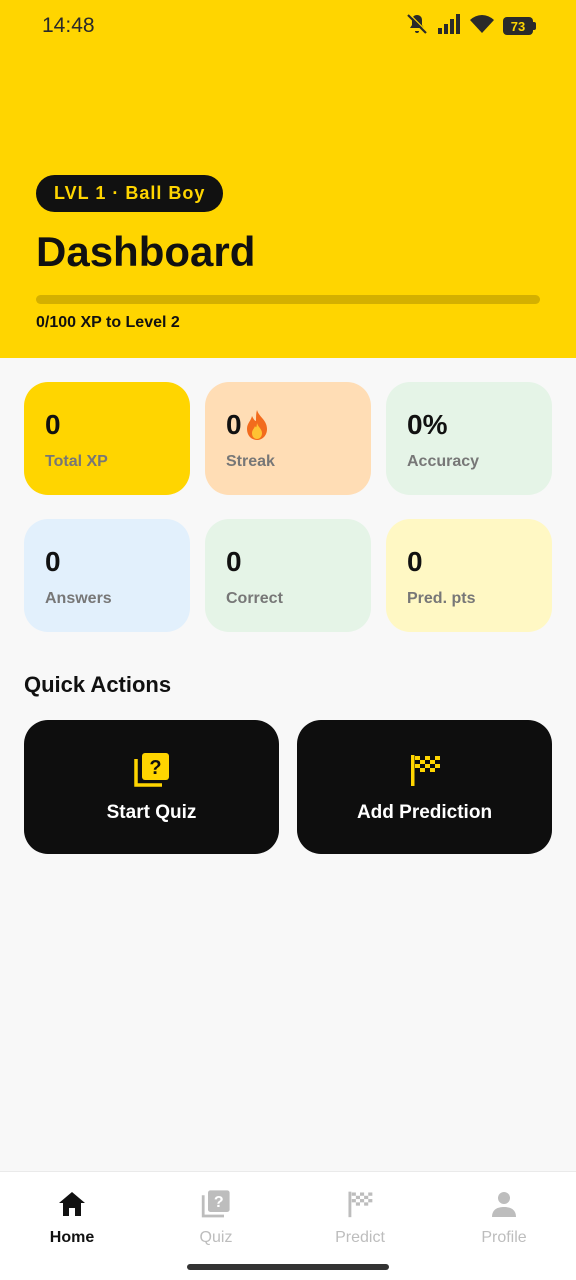 The image size is (576, 1280). I want to click on stat-card-streak: 0 Streak, so click(288, 438).